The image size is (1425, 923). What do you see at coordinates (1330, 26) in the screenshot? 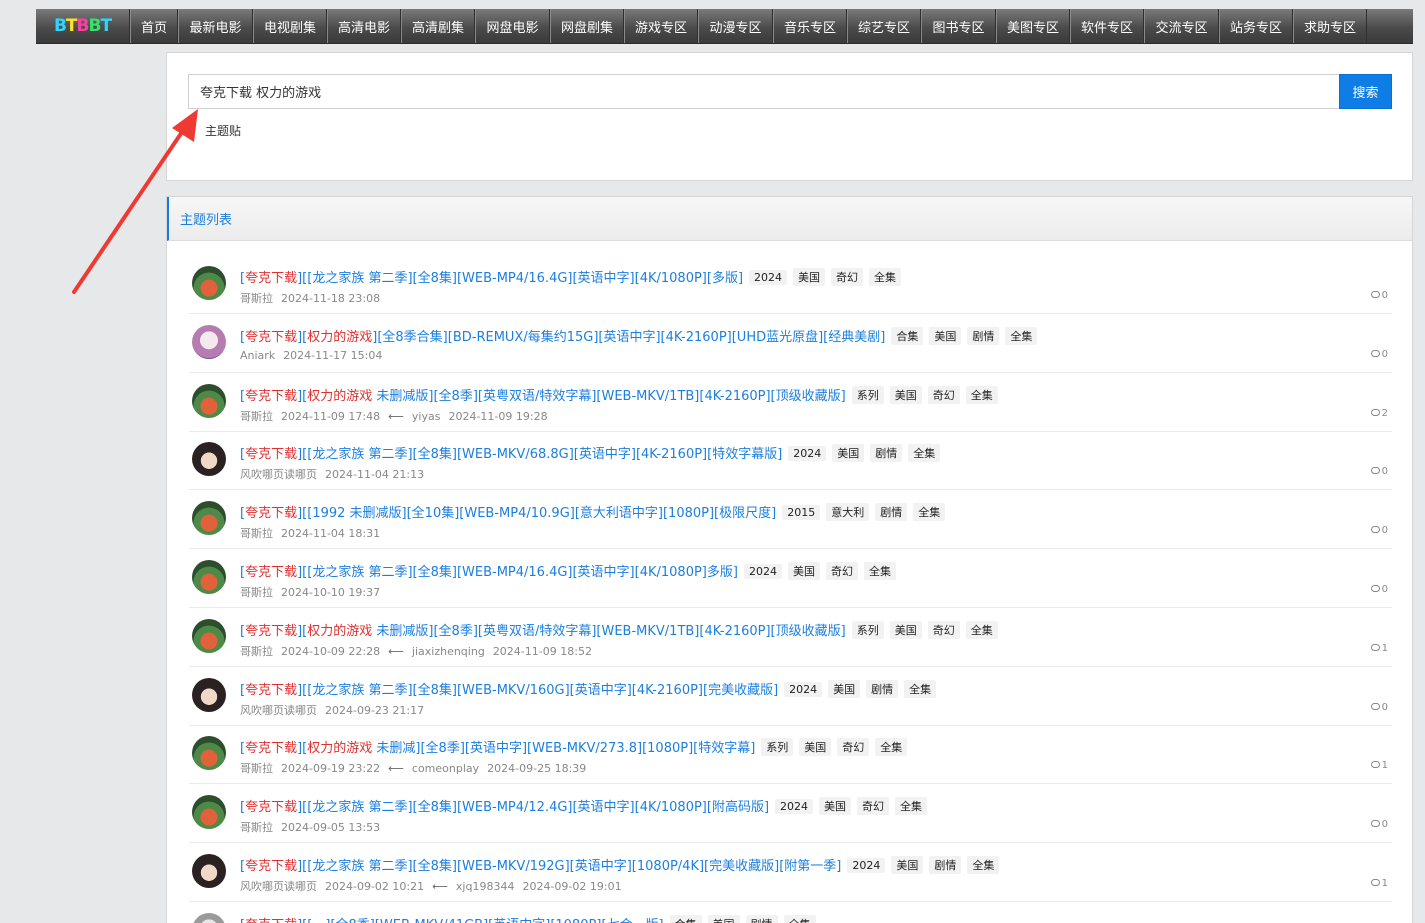
I see `nav-item-16: 求助专区` at bounding box center [1330, 26].